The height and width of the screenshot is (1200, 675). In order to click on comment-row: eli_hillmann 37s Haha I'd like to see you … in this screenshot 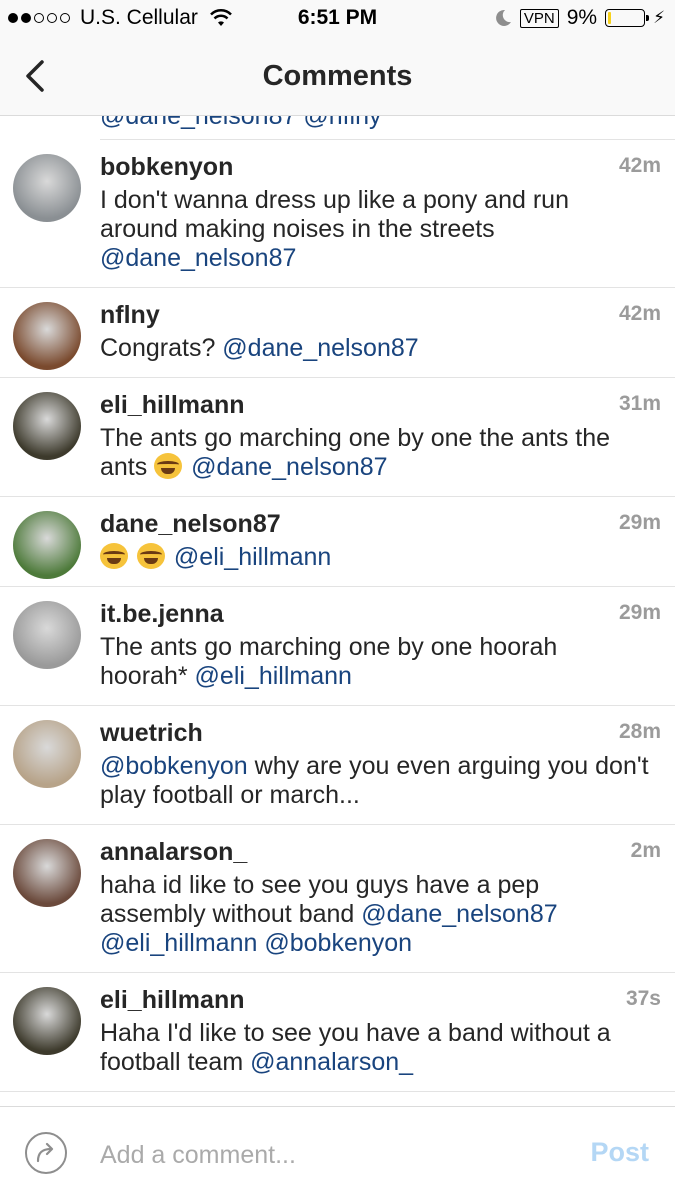, I will do `click(337, 1032)`.